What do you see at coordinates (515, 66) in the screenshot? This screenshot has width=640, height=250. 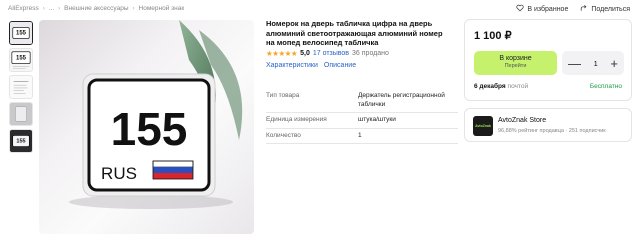 I see `cart-button-sublabel: Перейти` at bounding box center [515, 66].